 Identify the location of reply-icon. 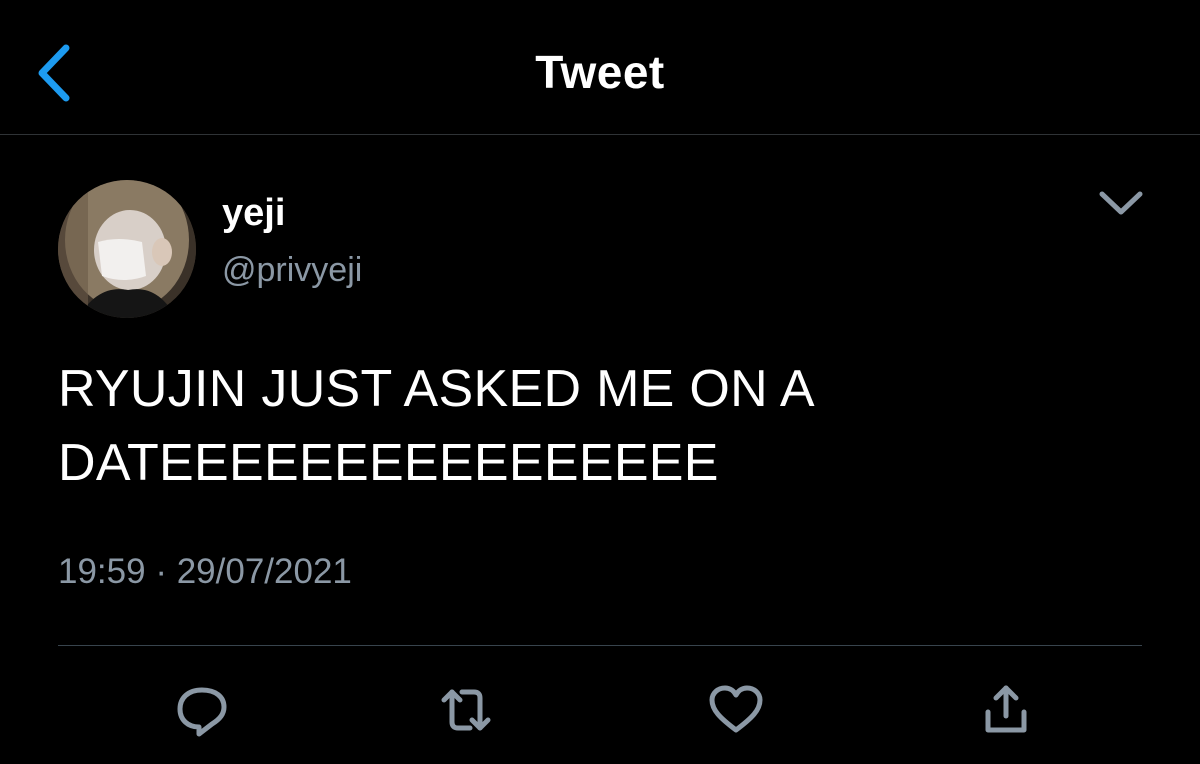
(202, 712).